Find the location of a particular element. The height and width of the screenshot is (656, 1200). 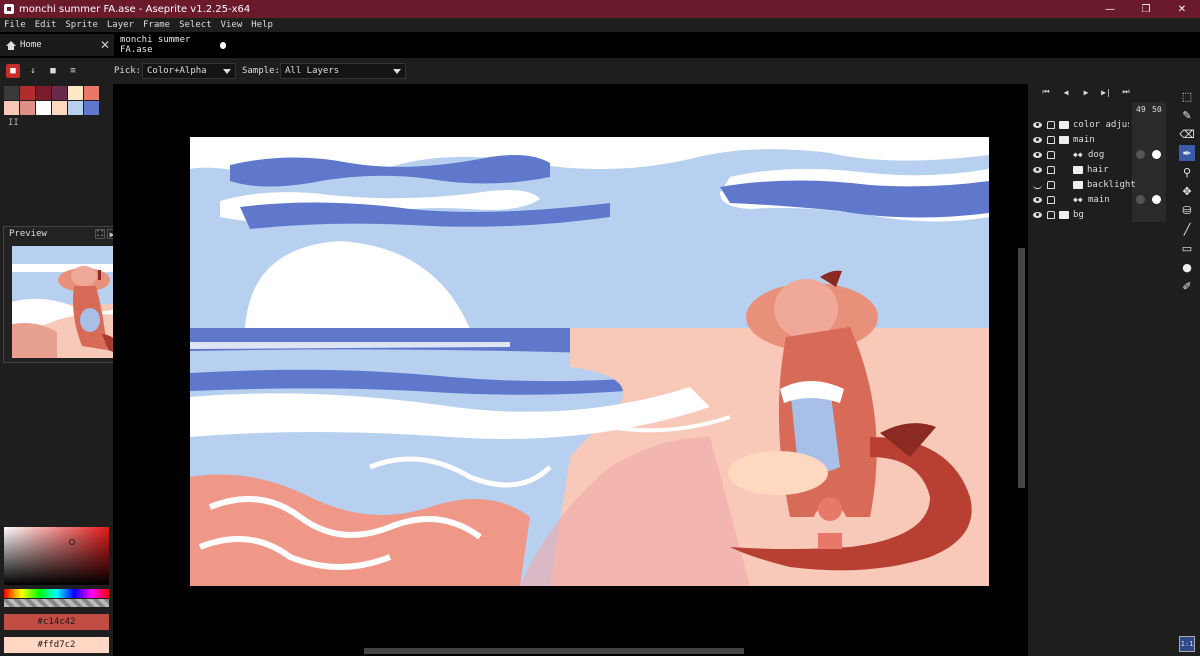

horizontal-scrollbar is located at coordinates (554, 651).